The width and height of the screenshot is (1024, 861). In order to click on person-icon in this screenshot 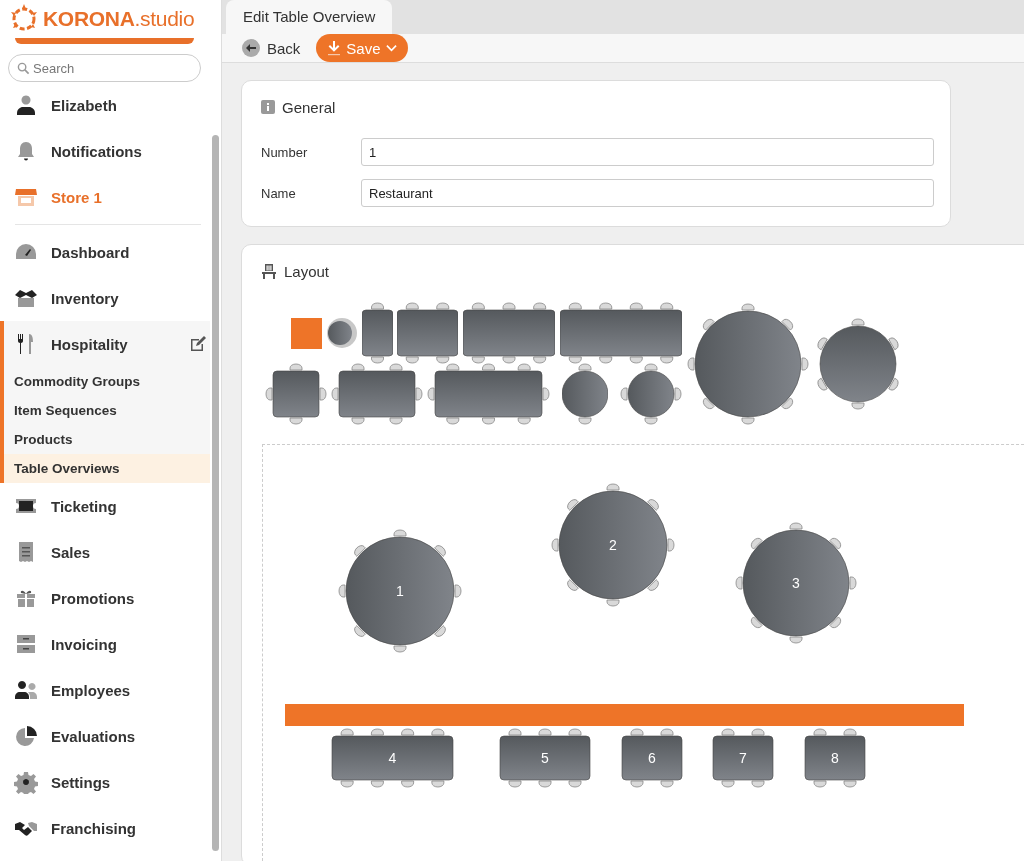, I will do `click(26, 105)`.